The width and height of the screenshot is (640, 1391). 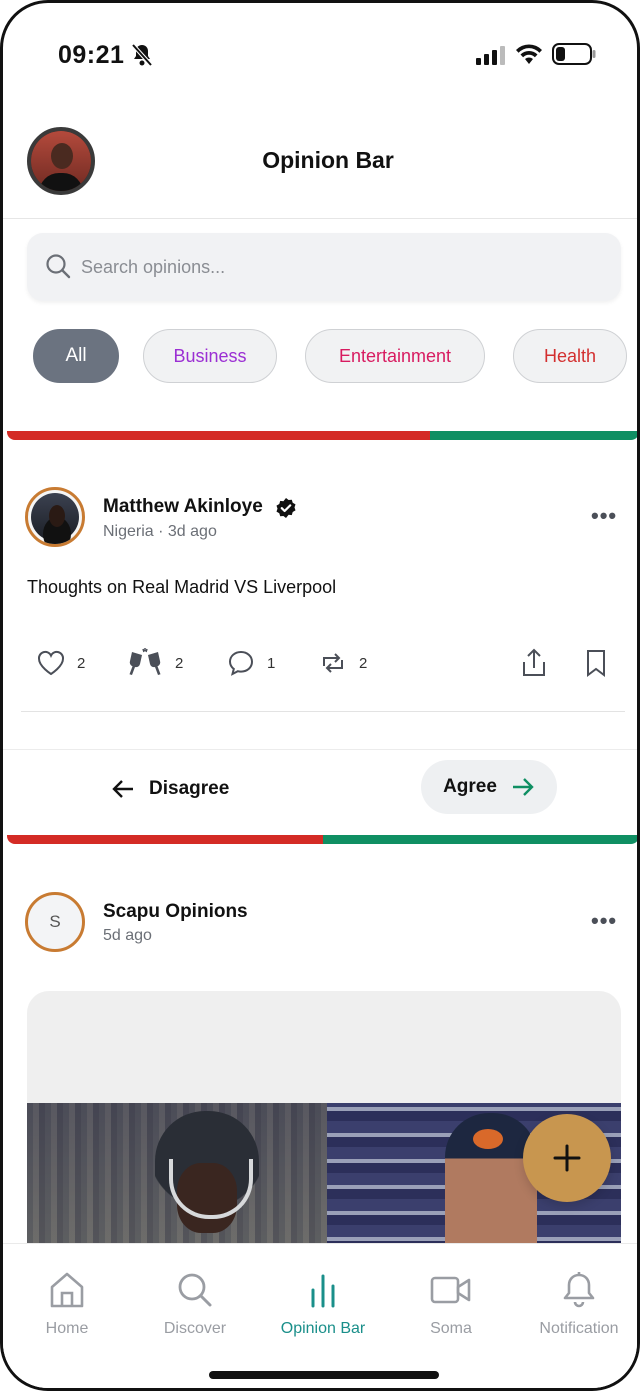 What do you see at coordinates (142, 55) in the screenshot?
I see `bell-slash-icon` at bounding box center [142, 55].